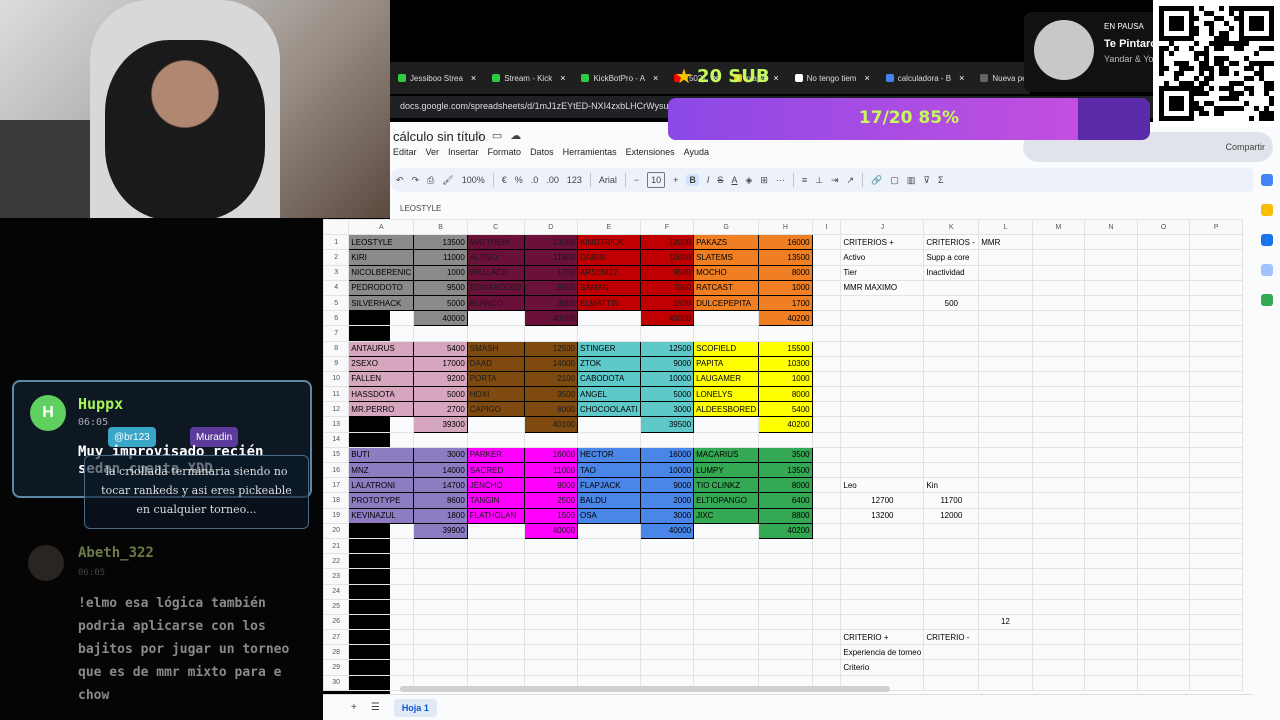 The height and width of the screenshot is (720, 1280). What do you see at coordinates (1266, 210) in the screenshot?
I see `keep-icon` at bounding box center [1266, 210].